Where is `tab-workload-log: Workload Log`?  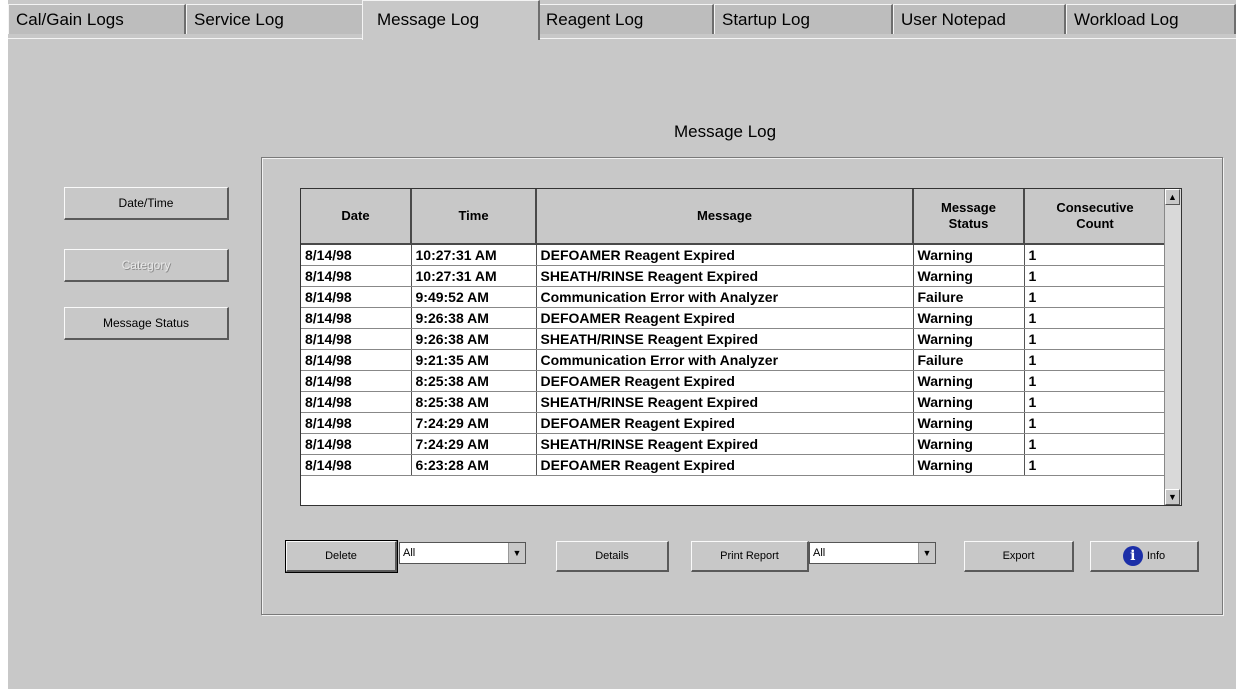
tab-workload-log: Workload Log is located at coordinates (1151, 19).